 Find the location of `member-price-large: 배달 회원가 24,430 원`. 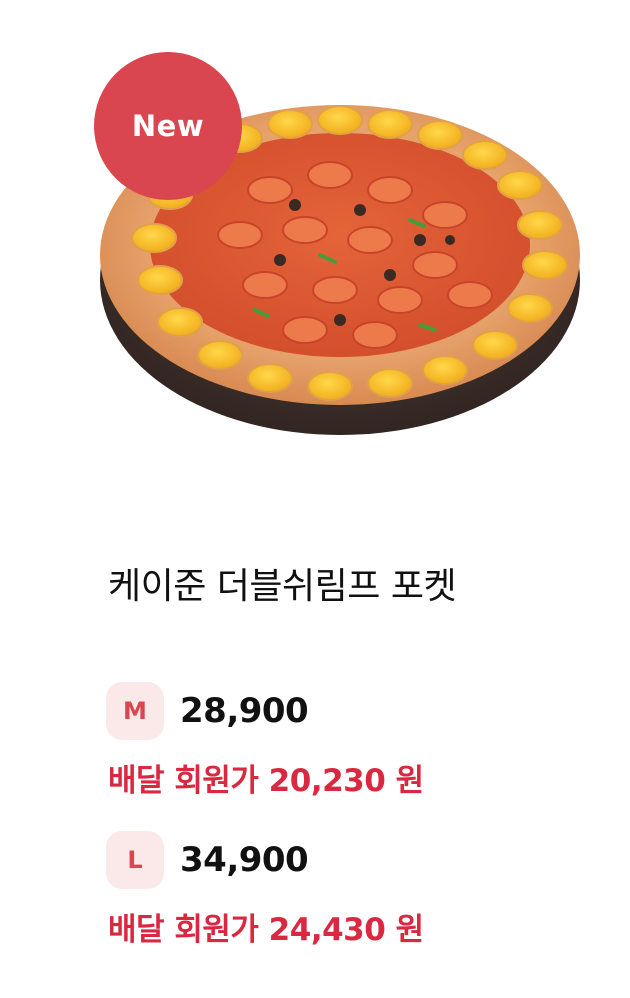

member-price-large: 배달 회원가 24,430 원 is located at coordinates (266, 930).